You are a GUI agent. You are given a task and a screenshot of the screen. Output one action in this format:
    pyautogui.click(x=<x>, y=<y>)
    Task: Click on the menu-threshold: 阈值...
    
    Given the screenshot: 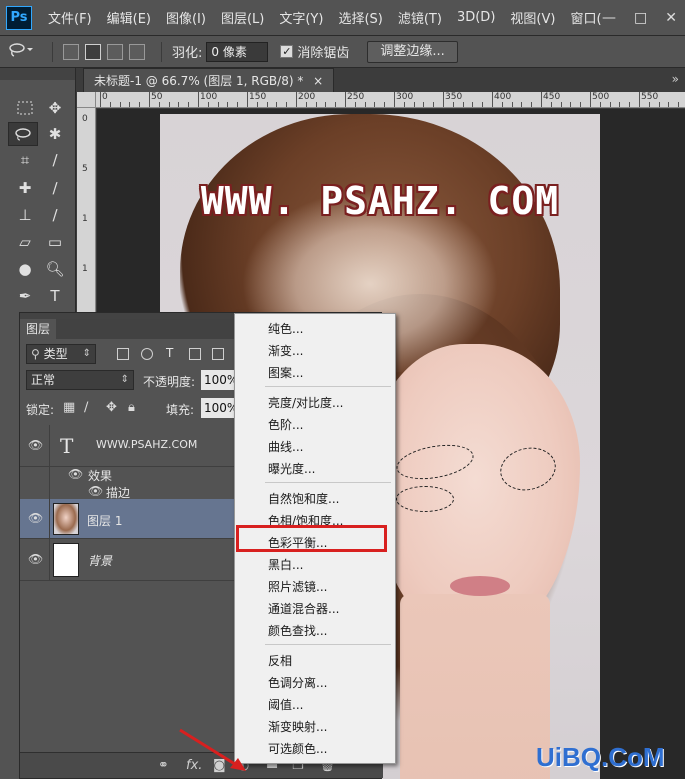 What is the action you would take?
    pyautogui.click(x=285, y=704)
    